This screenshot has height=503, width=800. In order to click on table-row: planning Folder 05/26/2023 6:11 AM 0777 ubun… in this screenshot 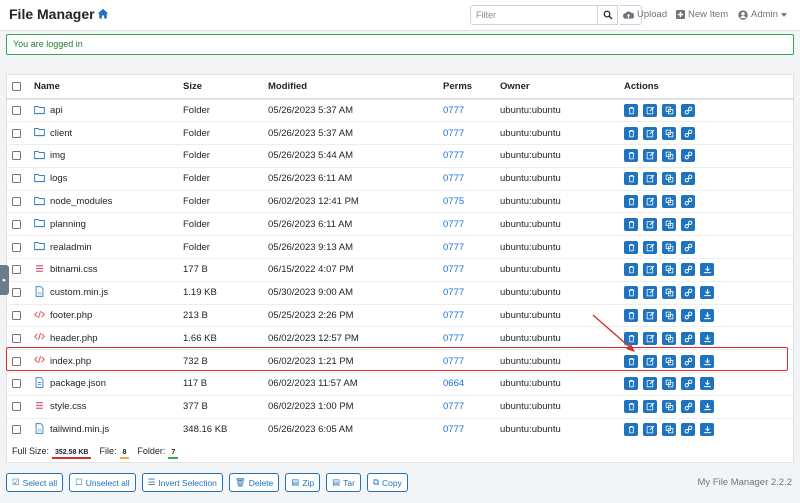, I will do `click(400, 224)`.